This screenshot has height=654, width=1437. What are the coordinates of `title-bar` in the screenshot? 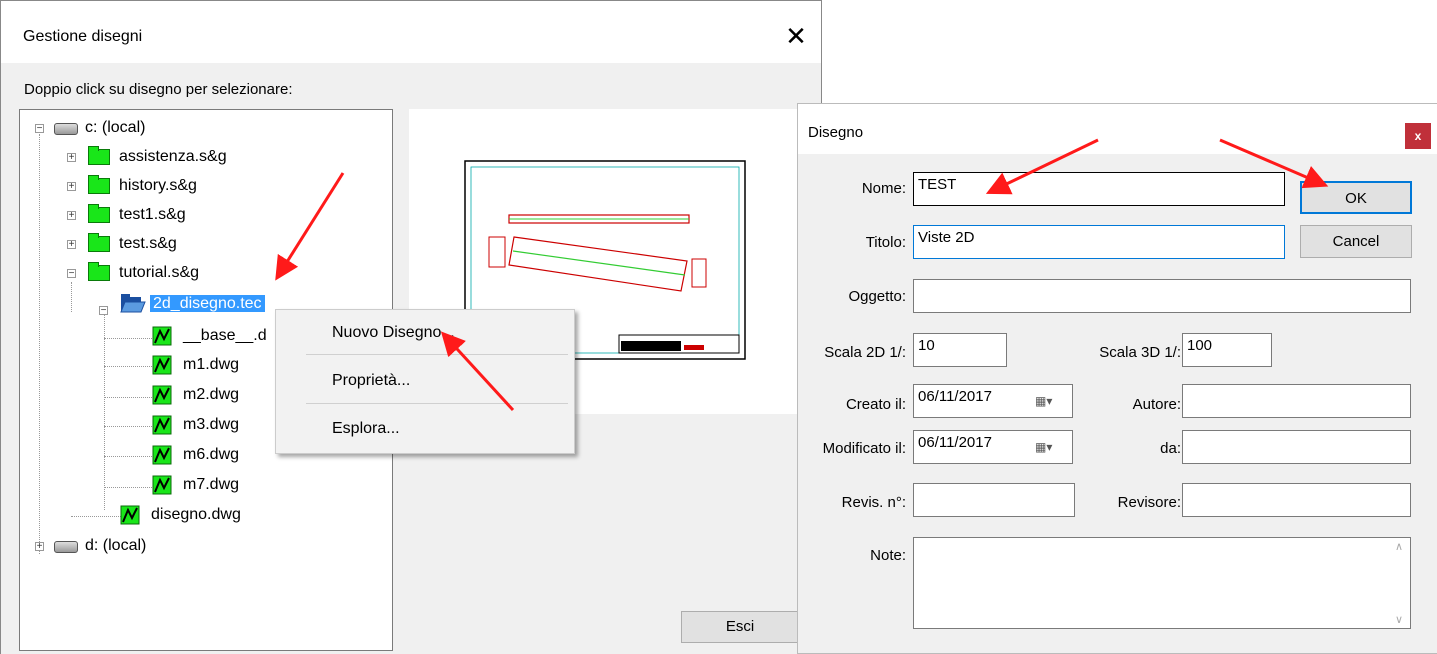 It's located at (1117, 129).